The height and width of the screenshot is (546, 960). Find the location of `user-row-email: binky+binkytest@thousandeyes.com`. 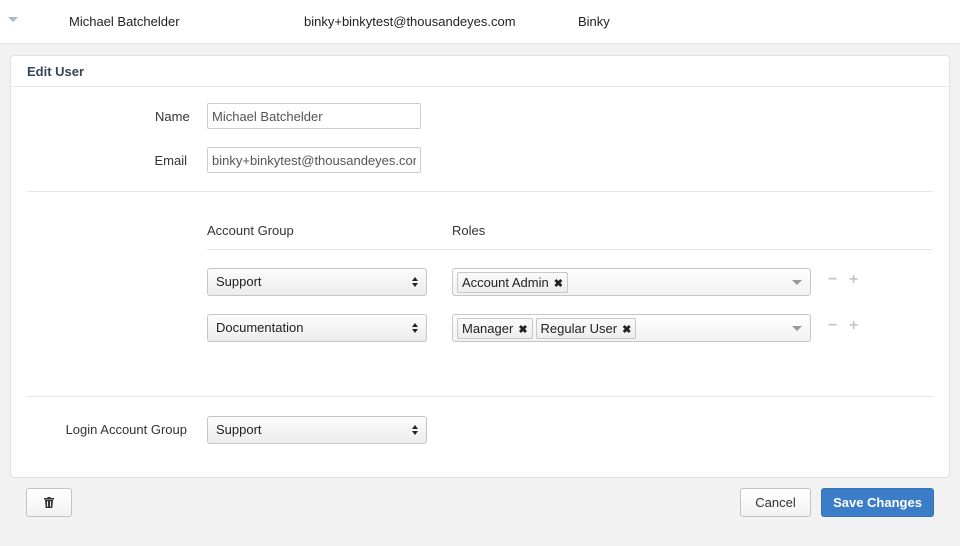

user-row-email: binky+binkytest@thousandeyes.com is located at coordinates (410, 21).